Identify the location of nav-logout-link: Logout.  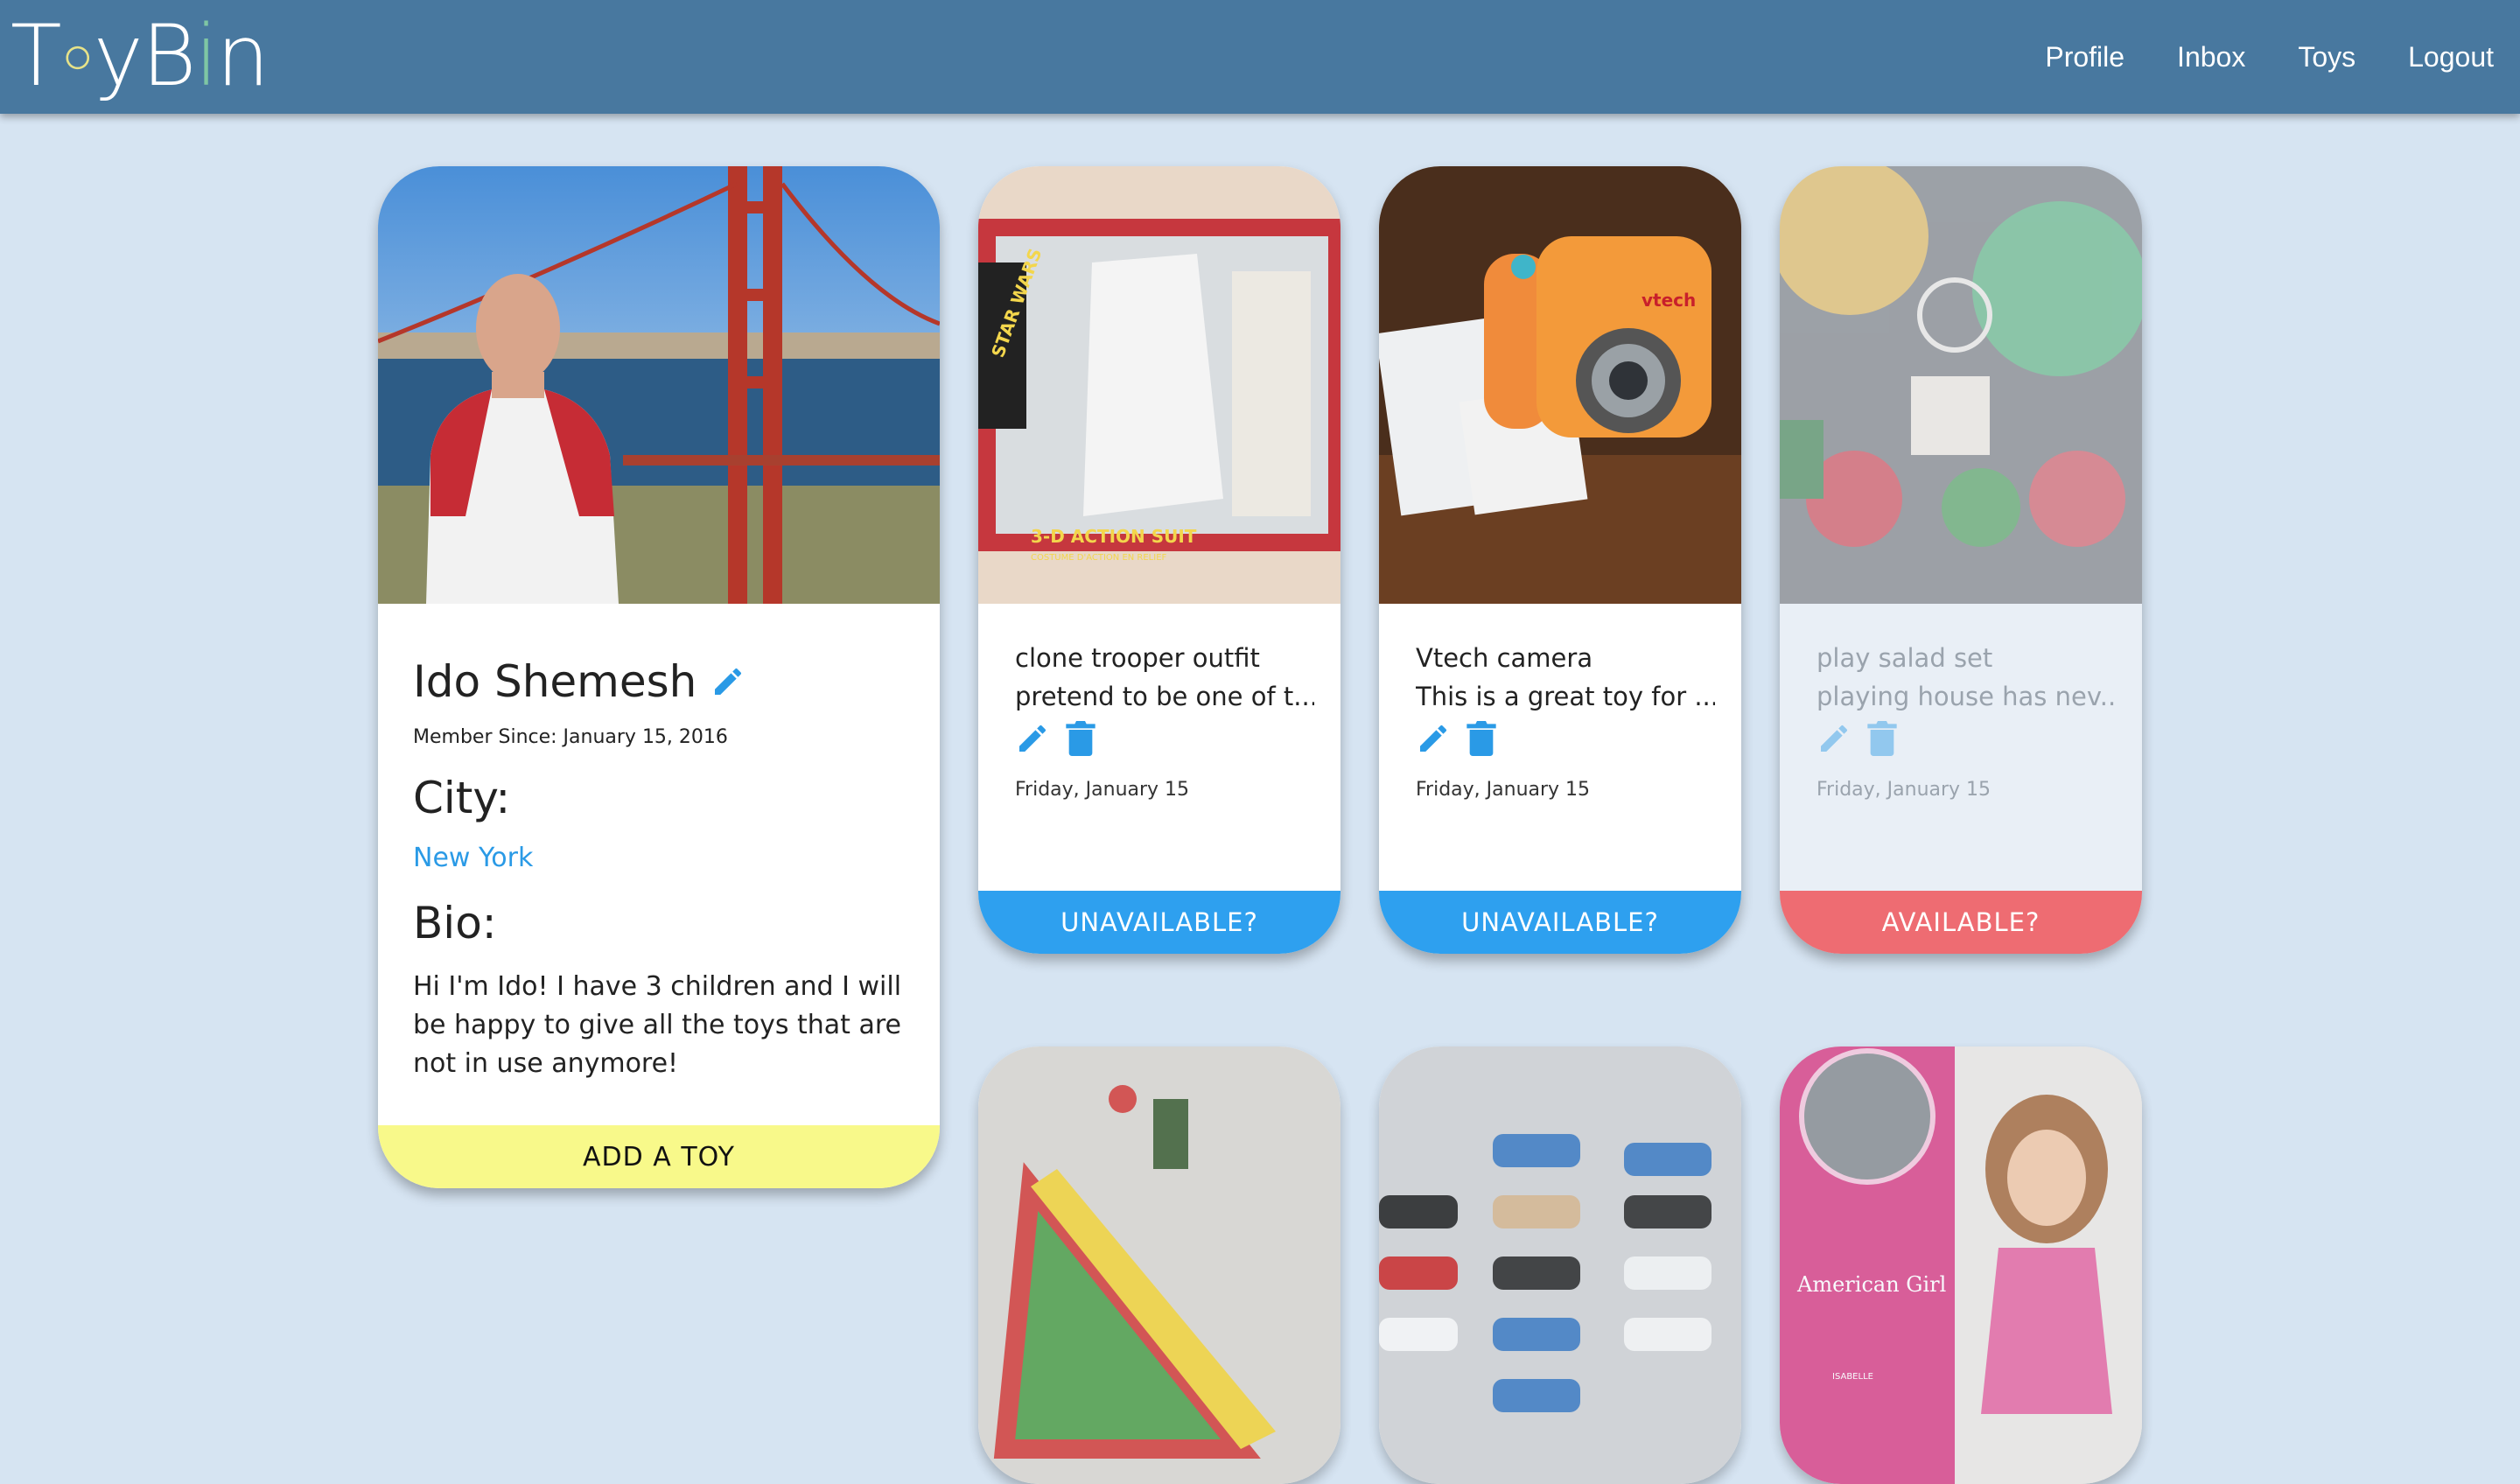
(2451, 57).